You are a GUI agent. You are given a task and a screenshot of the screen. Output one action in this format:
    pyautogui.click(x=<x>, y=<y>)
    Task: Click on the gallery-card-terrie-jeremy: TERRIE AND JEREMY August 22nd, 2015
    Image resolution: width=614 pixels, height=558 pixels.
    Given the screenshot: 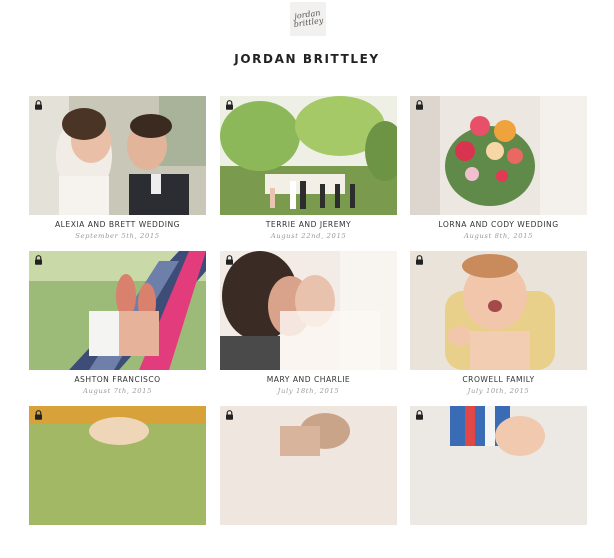 What is the action you would take?
    pyautogui.click(x=308, y=172)
    